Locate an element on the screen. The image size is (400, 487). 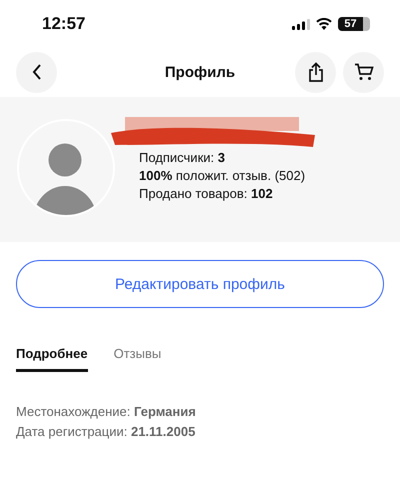
tab: Отзывы is located at coordinates (138, 359).